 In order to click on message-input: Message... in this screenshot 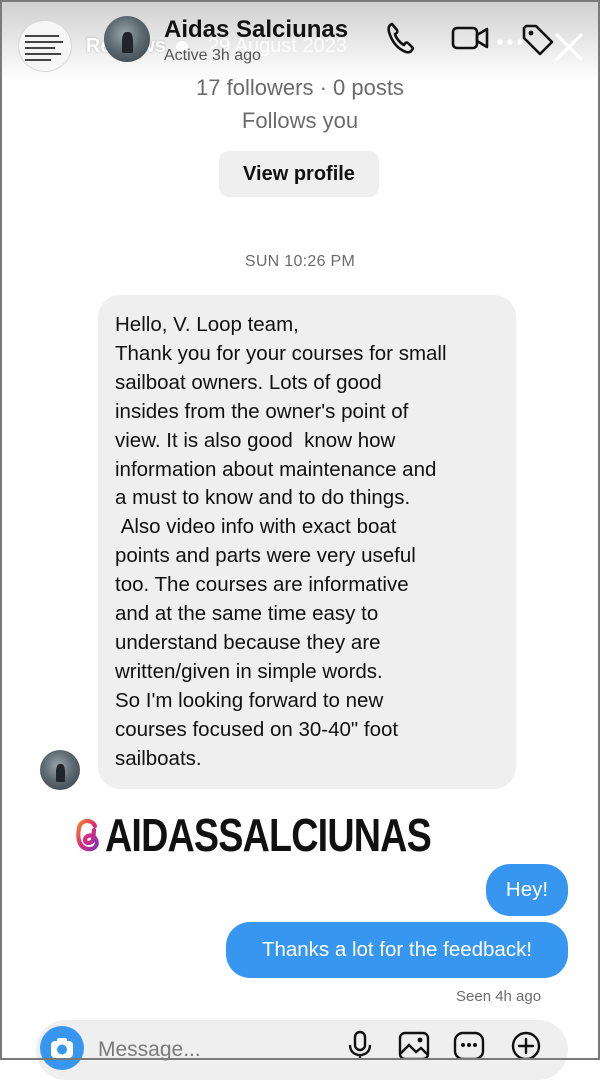, I will do `click(149, 1050)`.